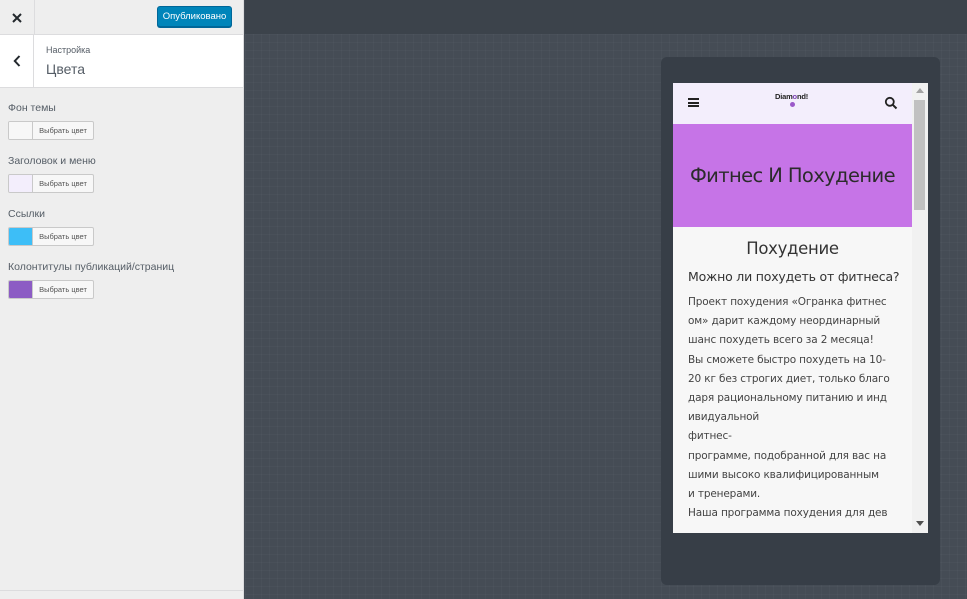 The width and height of the screenshot is (967, 599). I want to click on body-line: даря рациональному питанию и инд, so click(787, 398).